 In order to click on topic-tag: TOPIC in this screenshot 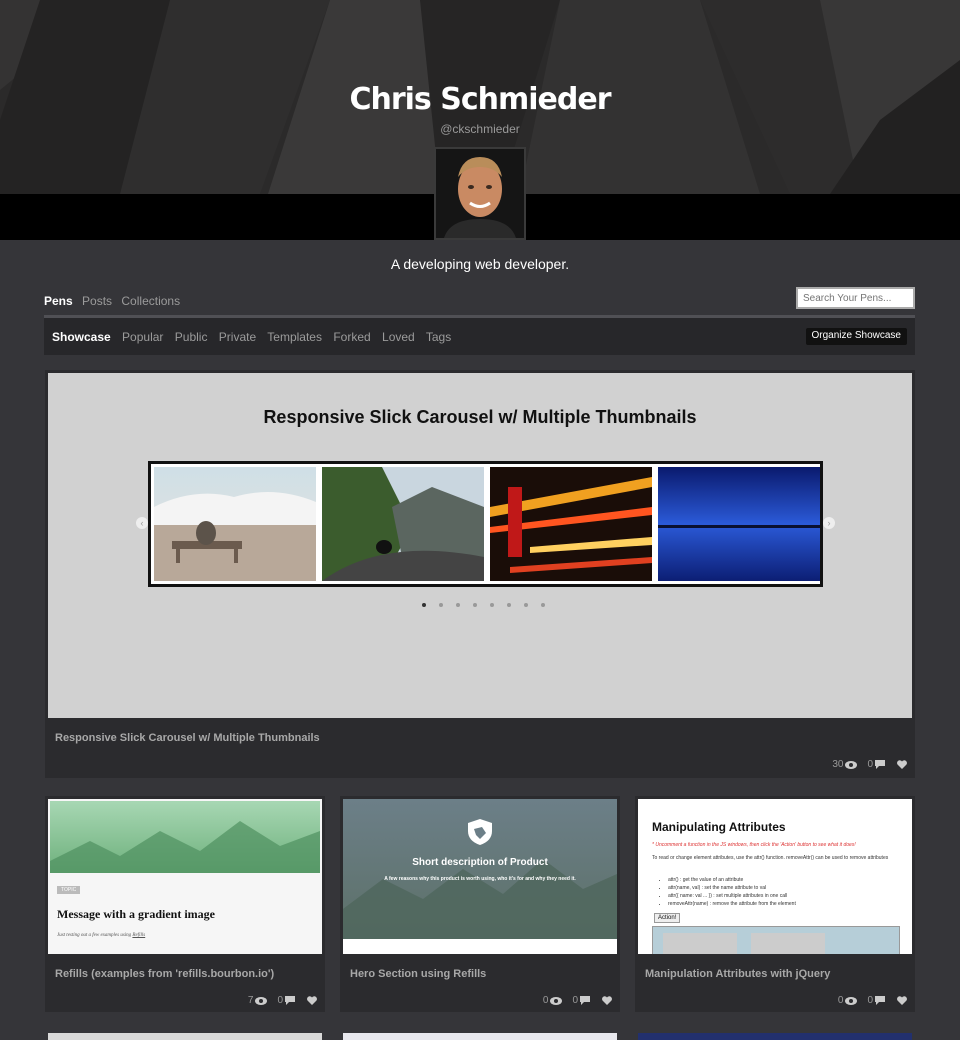, I will do `click(69, 890)`.